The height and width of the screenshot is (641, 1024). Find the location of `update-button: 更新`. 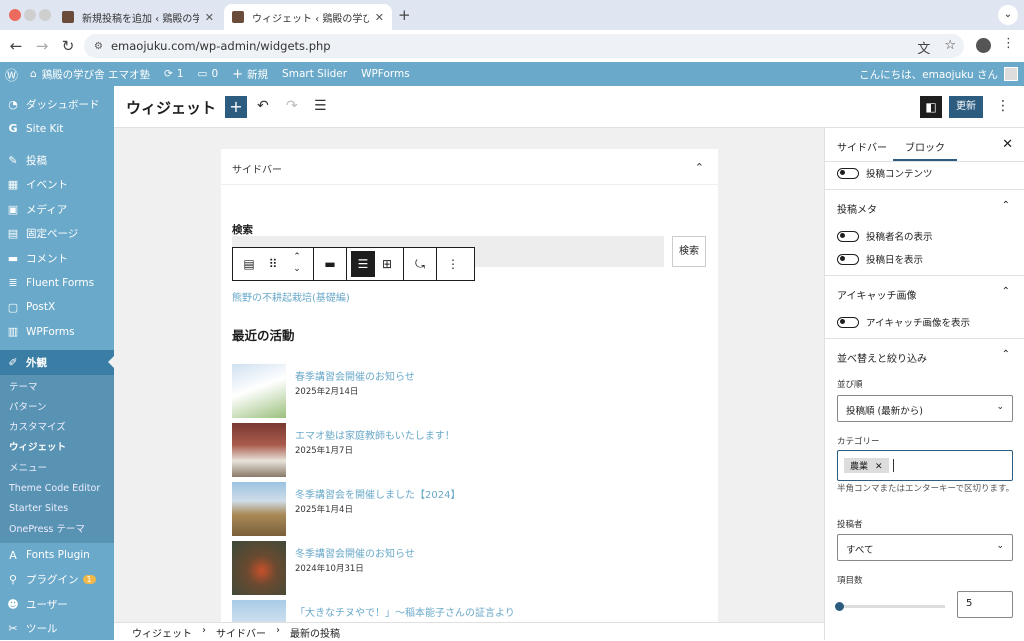

update-button: 更新 is located at coordinates (966, 107).